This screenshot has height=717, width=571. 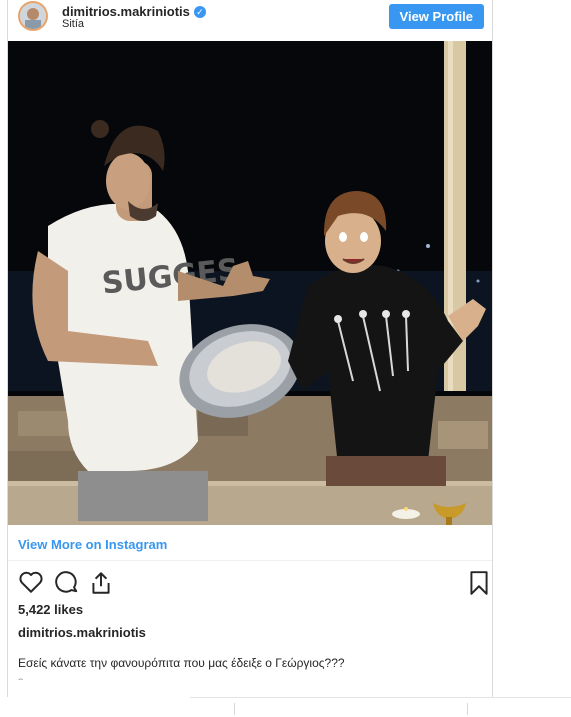 I want to click on view-more-link: View More on Instagram, so click(x=92, y=544).